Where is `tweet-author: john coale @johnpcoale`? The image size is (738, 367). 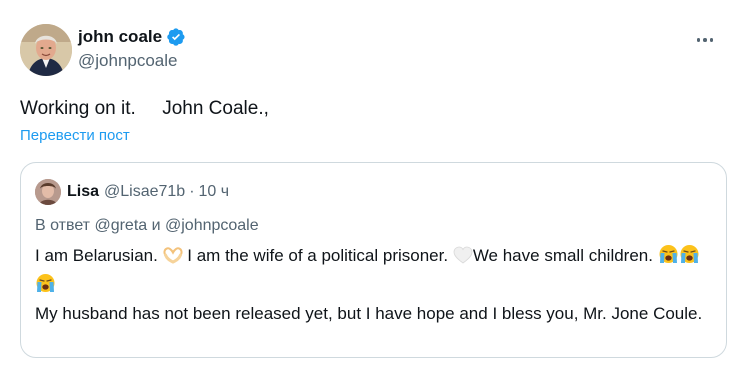
tweet-author: john coale @johnpcoale is located at coordinates (132, 49).